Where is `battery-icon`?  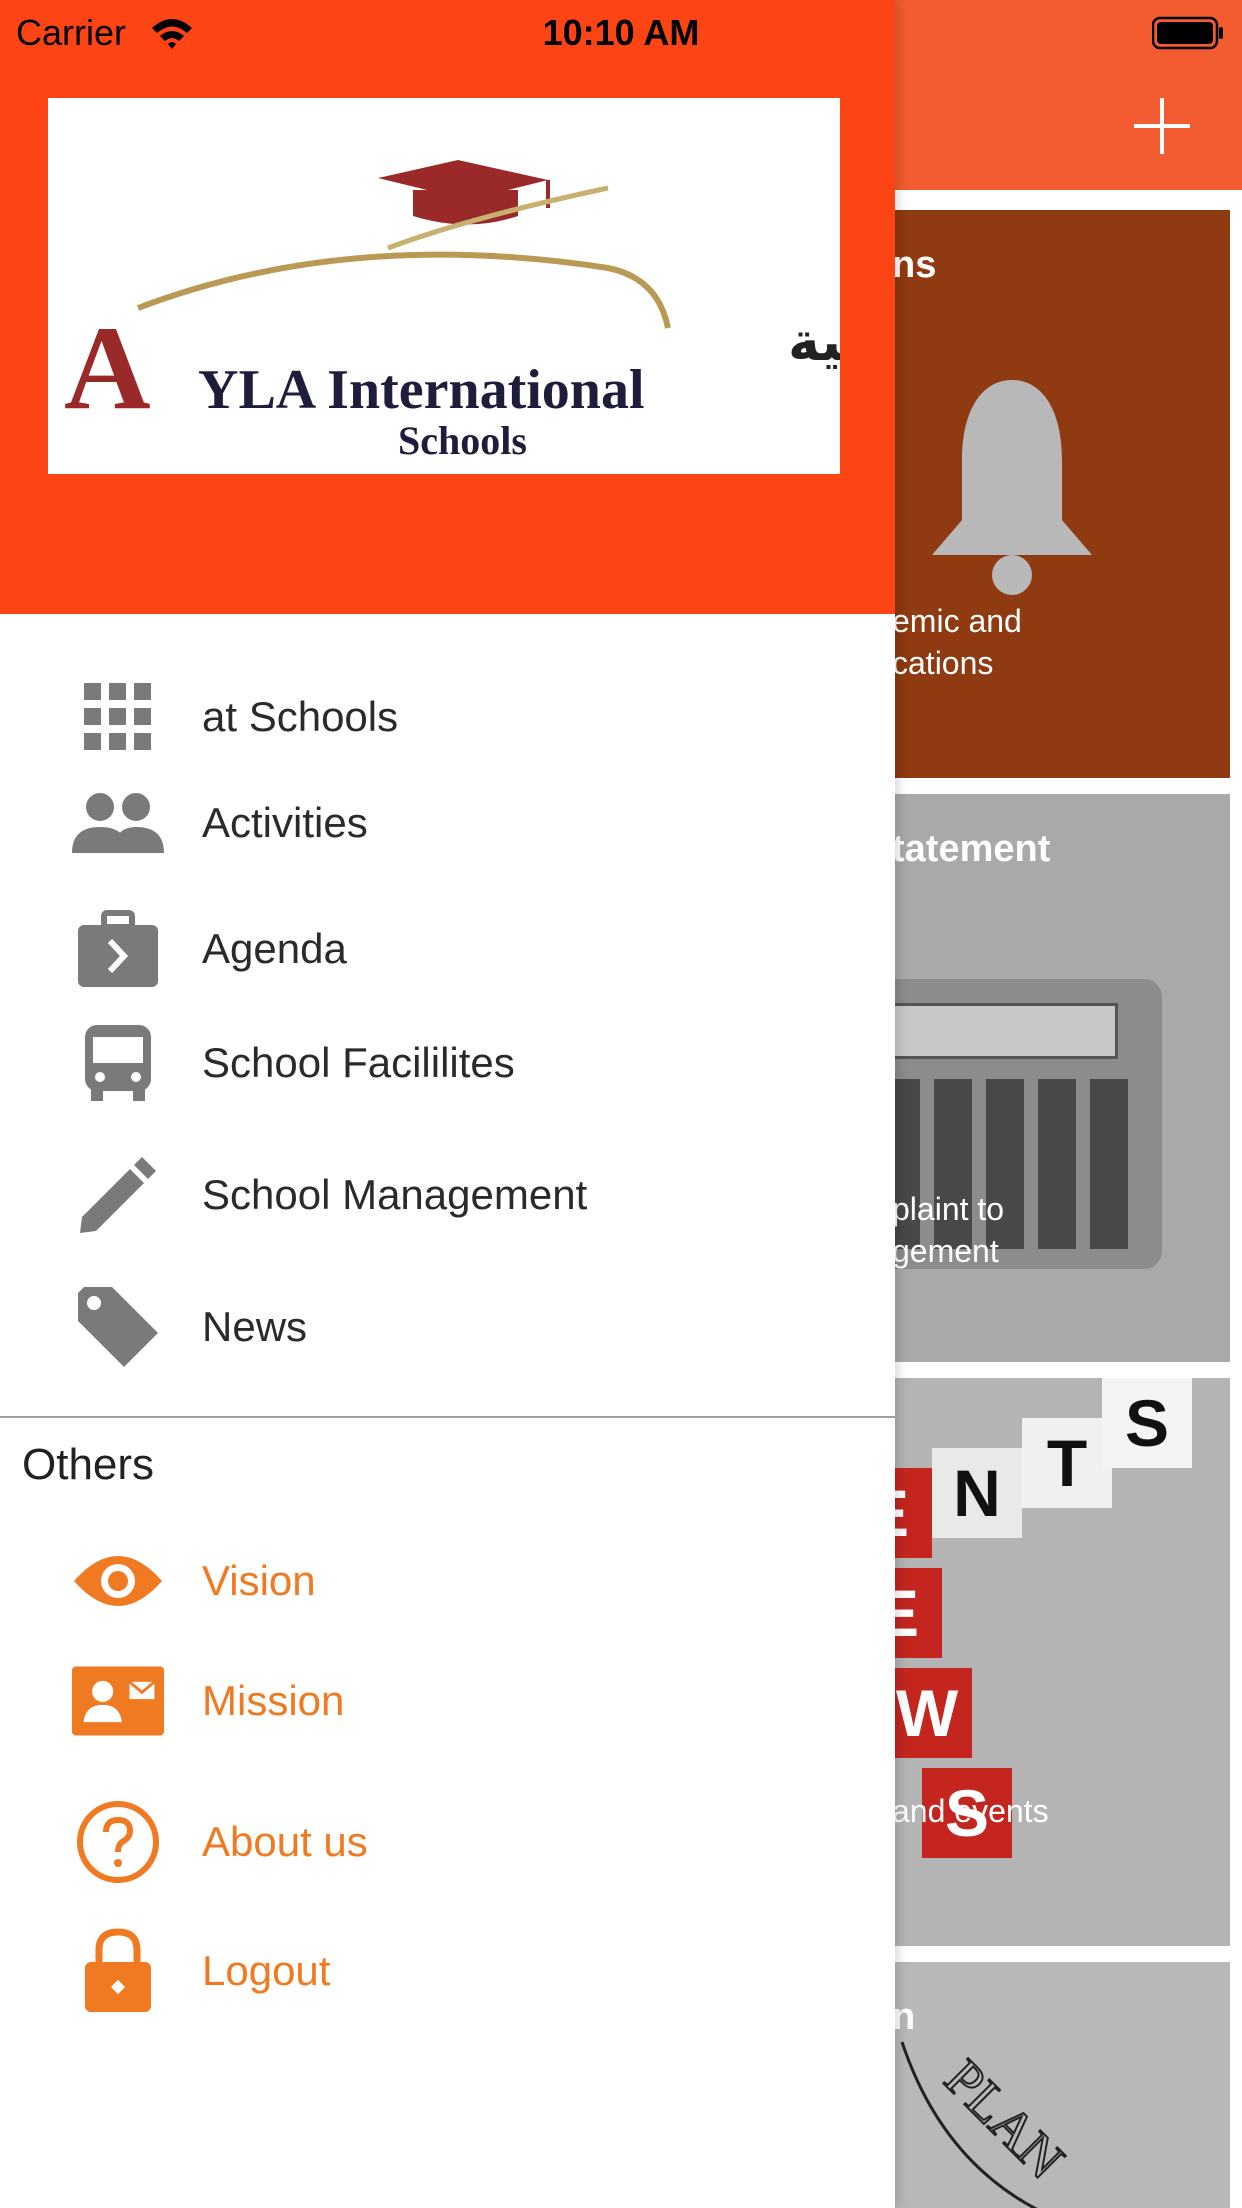
battery-icon is located at coordinates (1187, 33).